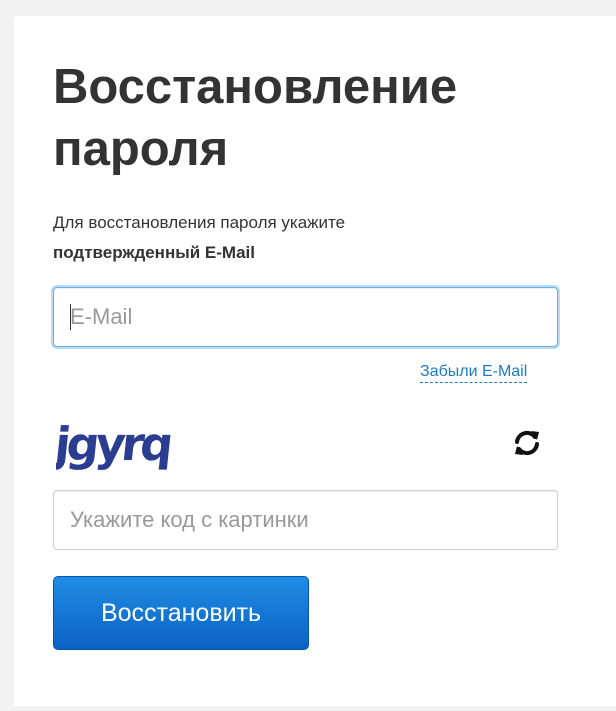  I want to click on captcha-input, so click(305, 520).